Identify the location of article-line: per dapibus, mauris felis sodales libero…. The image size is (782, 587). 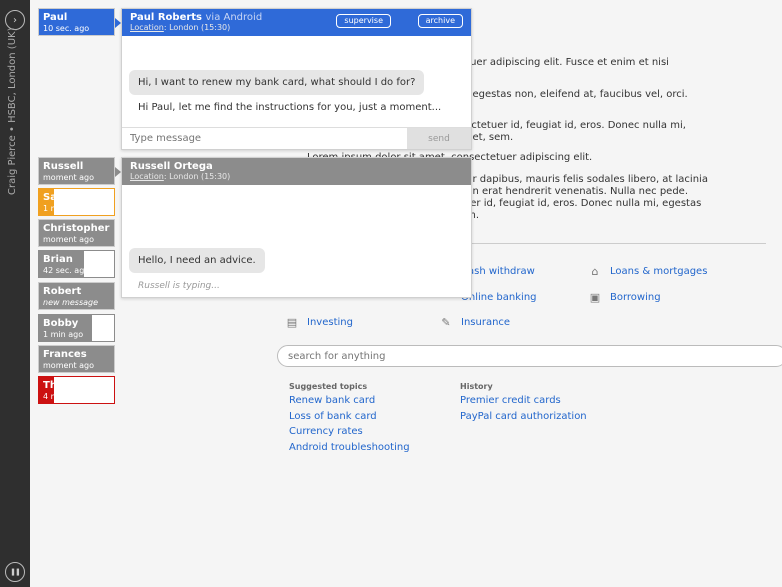
(584, 179).